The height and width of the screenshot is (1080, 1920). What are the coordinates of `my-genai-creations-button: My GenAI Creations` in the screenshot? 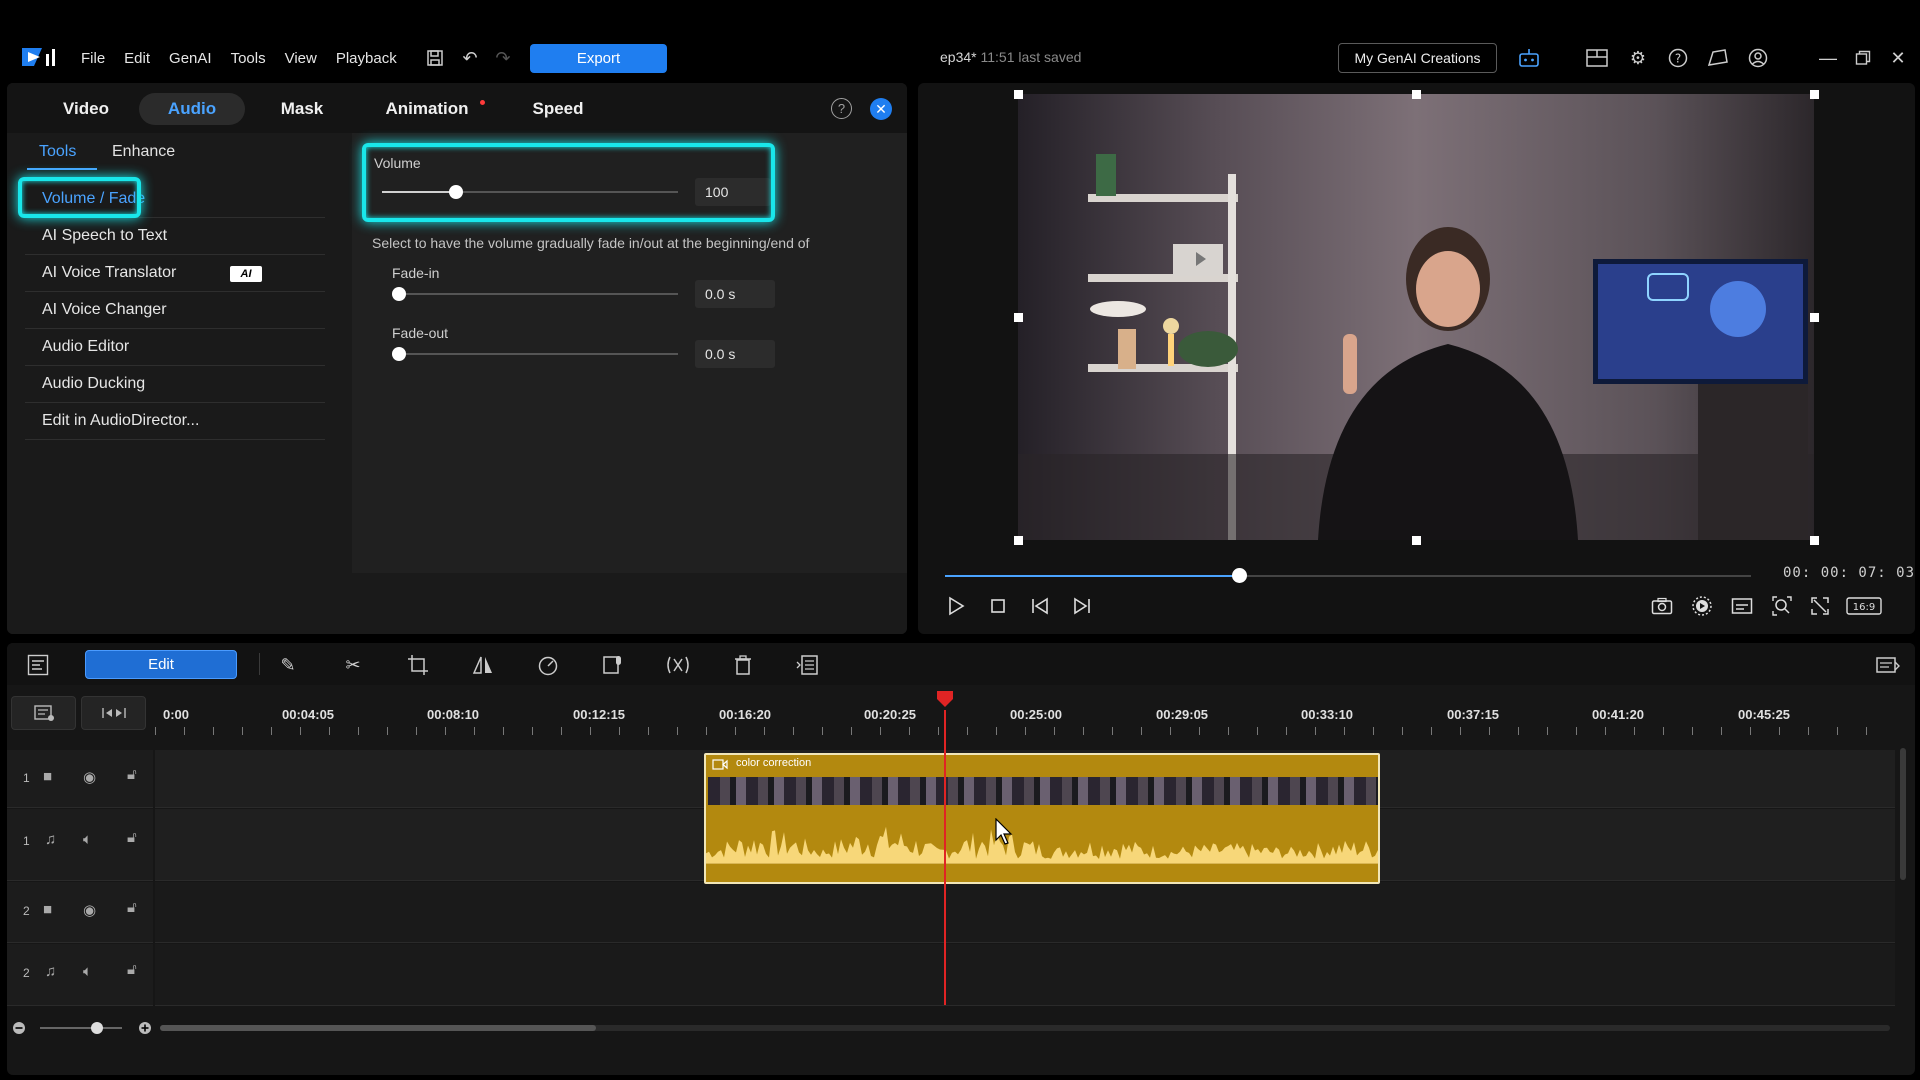 It's located at (1417, 58).